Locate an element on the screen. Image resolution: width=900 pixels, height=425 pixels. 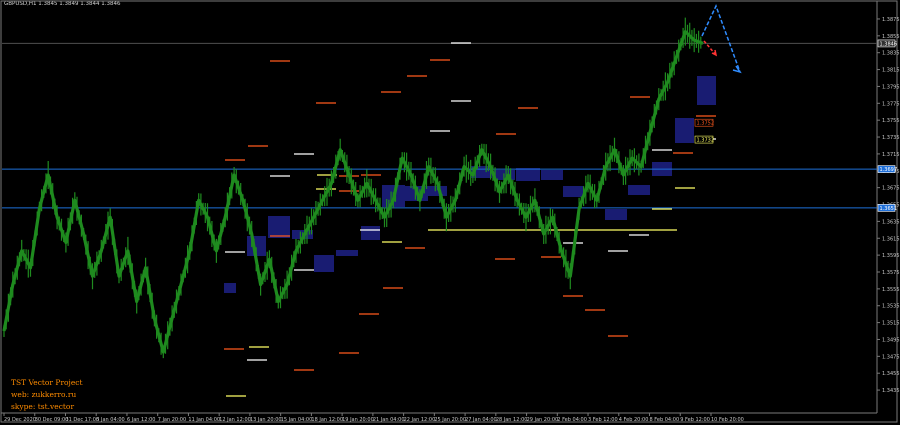
y-tick-label: 1.3595 is located at coordinates (891, 256).